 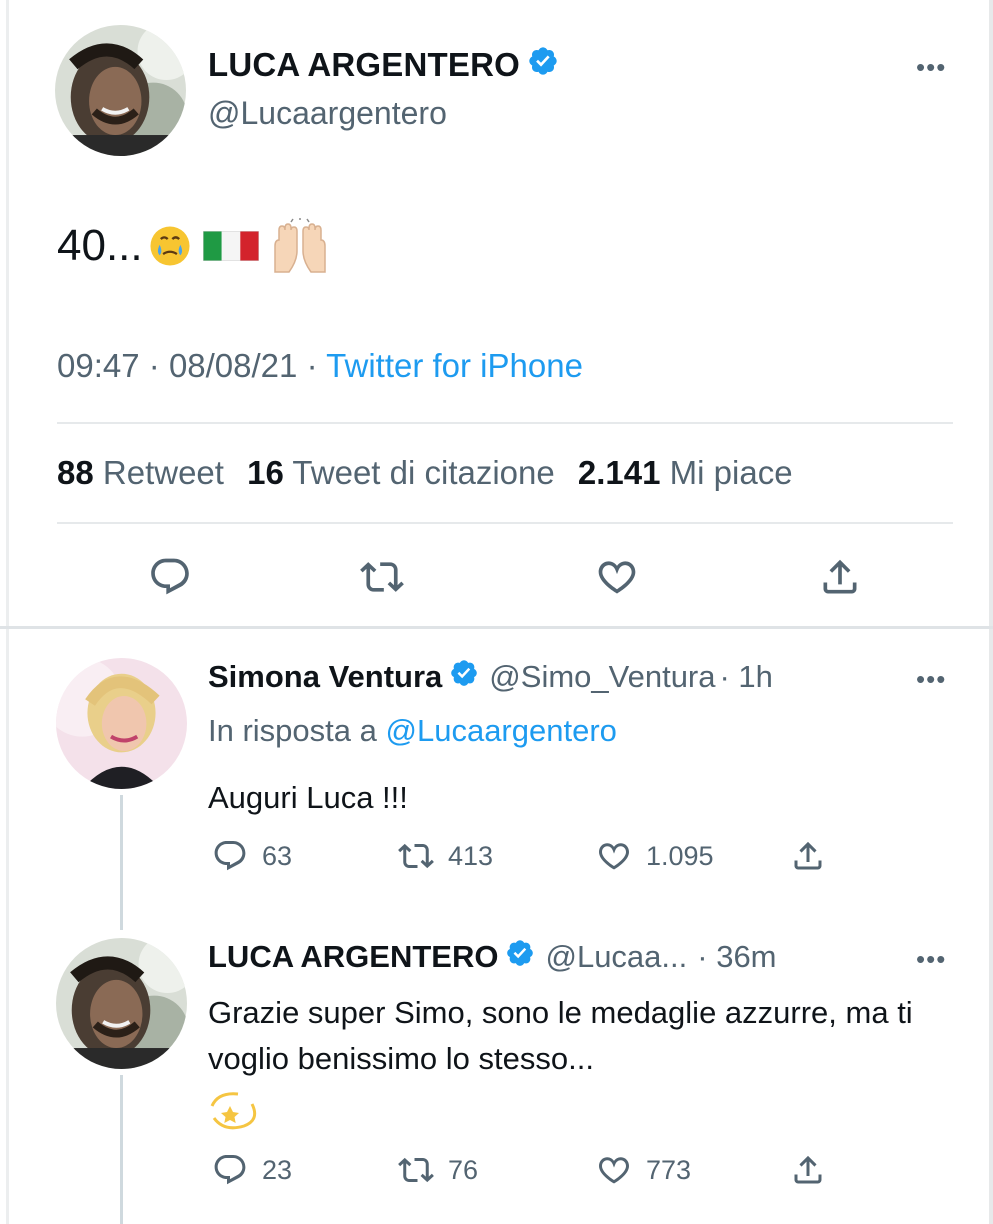 I want to click on like-count: 773, so click(x=669, y=1169).